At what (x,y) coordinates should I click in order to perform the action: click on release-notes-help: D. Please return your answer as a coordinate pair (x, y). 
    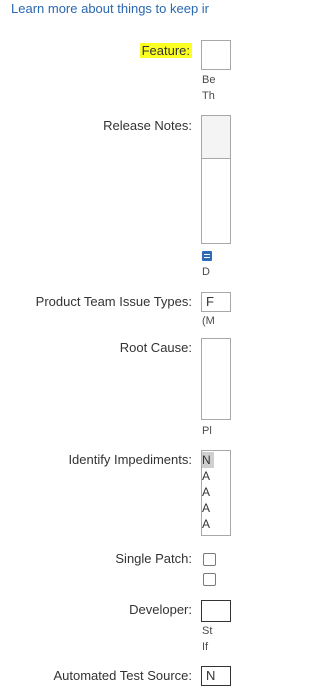
    Looking at the image, I should click on (206, 272).